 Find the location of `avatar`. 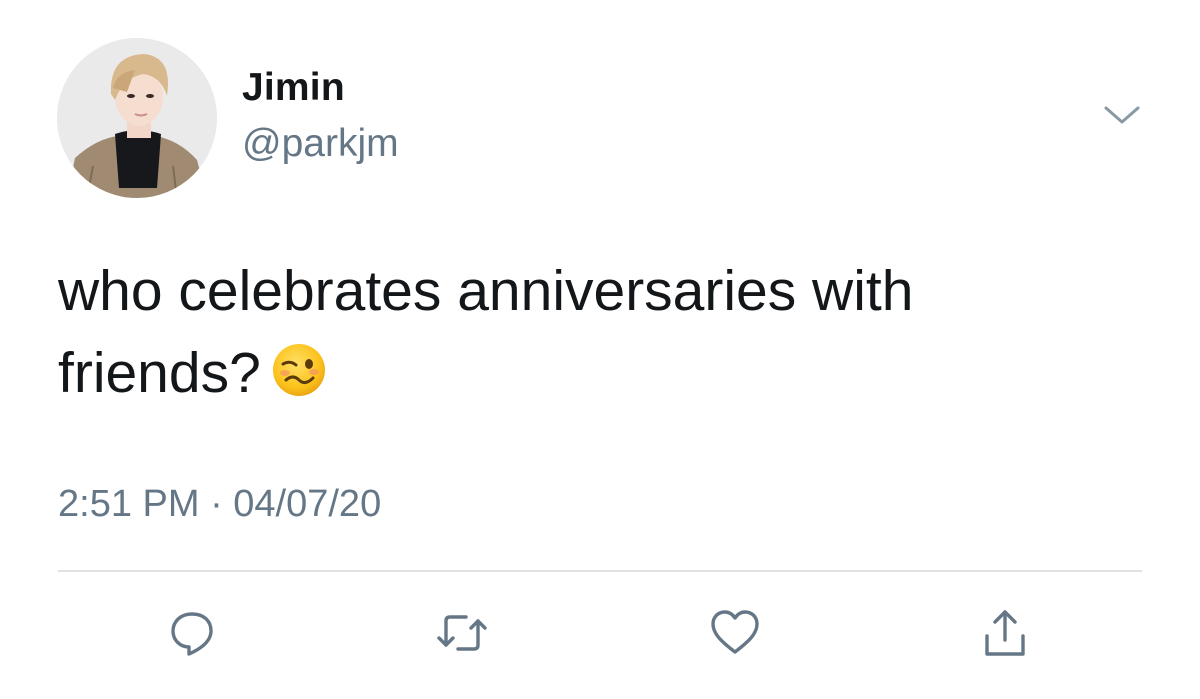

avatar is located at coordinates (137, 118).